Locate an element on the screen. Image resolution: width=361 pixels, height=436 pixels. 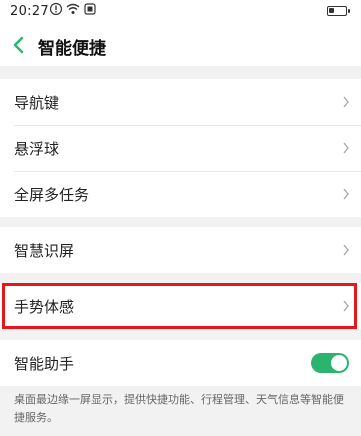
battery-fill is located at coordinates (331, 10).